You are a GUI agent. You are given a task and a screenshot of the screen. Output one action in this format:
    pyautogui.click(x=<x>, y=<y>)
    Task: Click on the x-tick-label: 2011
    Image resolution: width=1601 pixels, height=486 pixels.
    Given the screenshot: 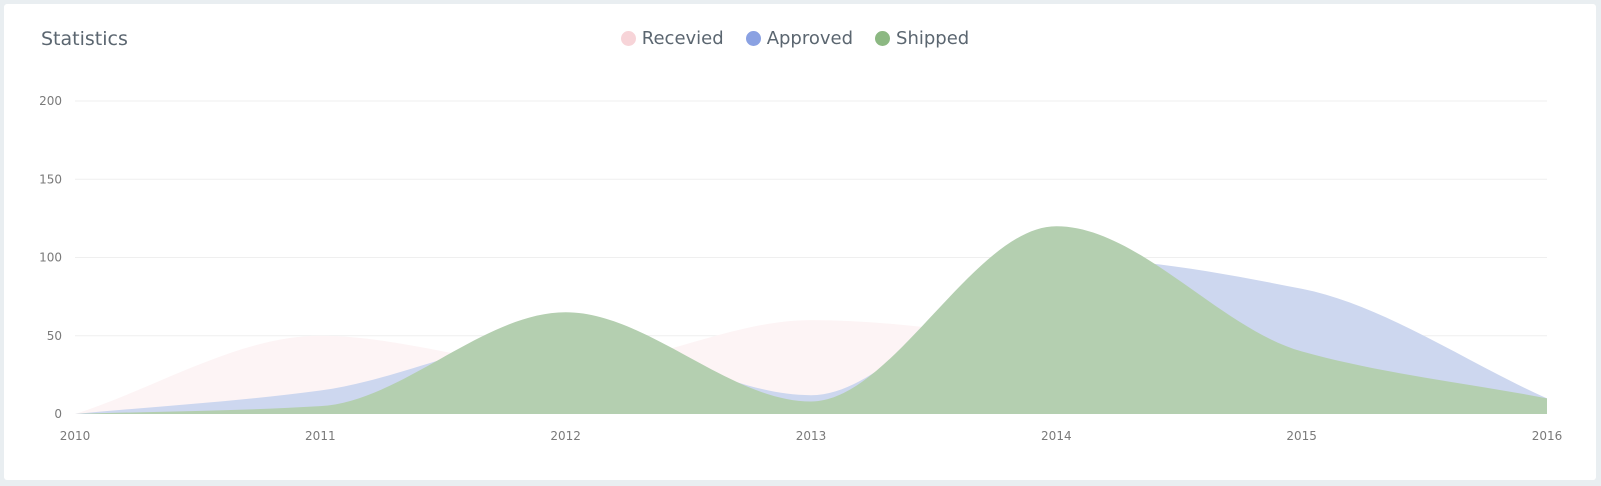 What is the action you would take?
    pyautogui.click(x=320, y=436)
    